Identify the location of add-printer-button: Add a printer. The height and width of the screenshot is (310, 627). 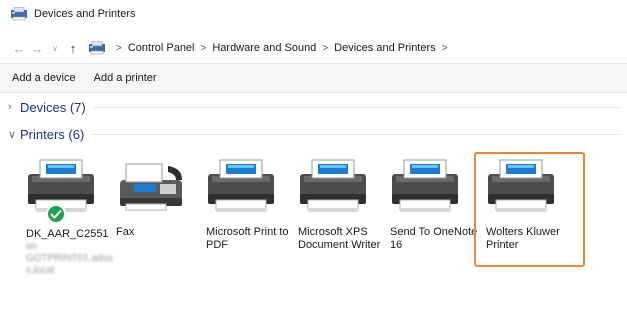
(125, 78).